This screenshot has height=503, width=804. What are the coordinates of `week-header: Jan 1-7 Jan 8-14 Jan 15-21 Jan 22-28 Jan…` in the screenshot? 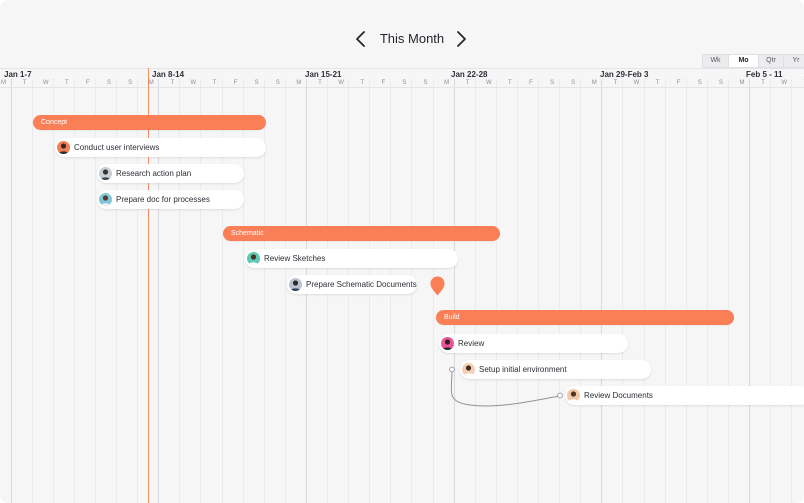 It's located at (402, 73).